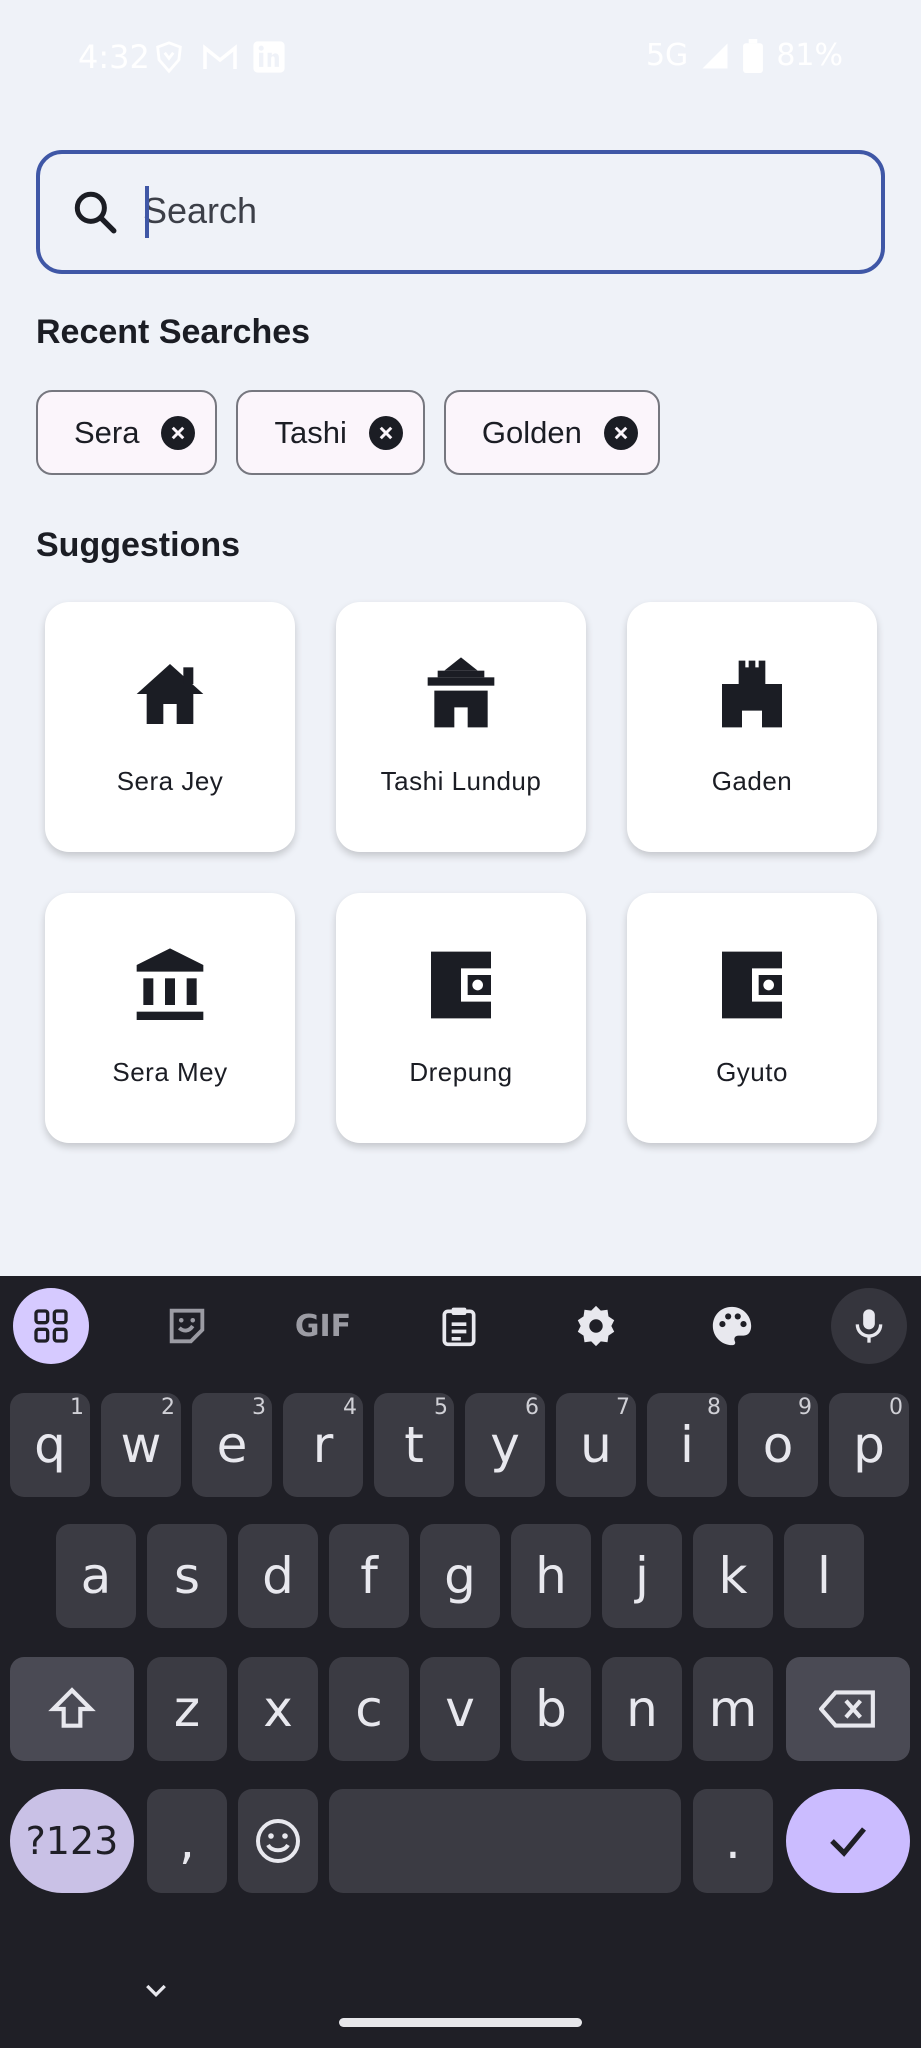 The height and width of the screenshot is (2048, 921). Describe the element at coordinates (460, 1709) in the screenshot. I see `key-v: v` at that location.